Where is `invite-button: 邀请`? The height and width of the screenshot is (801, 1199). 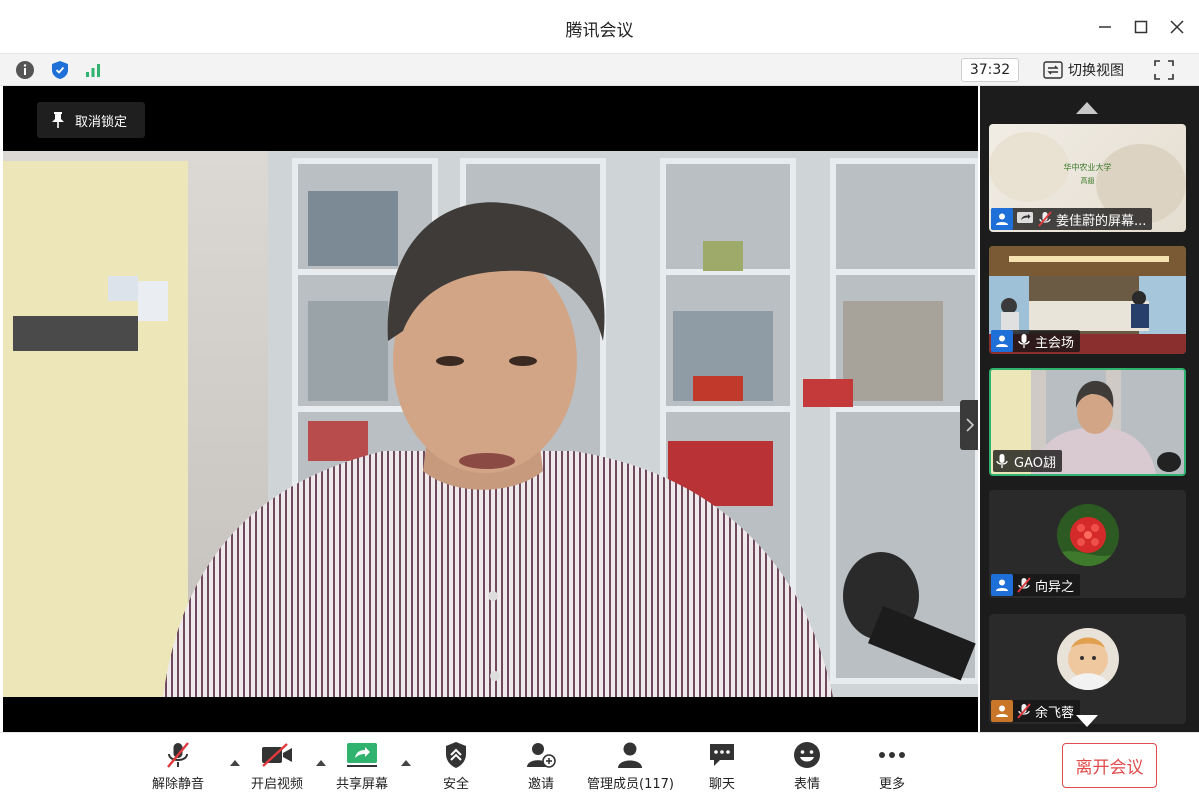
invite-button: 邀请 is located at coordinates (541, 766).